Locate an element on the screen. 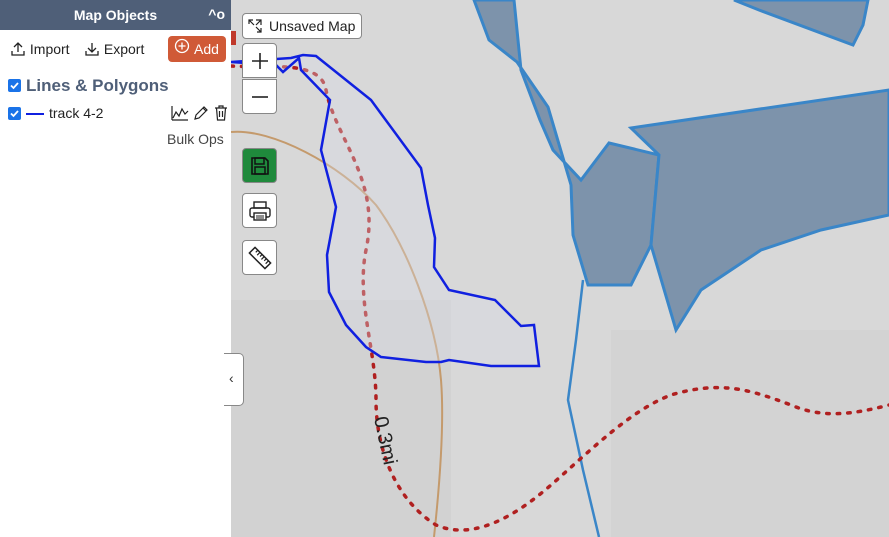  import-label: Import is located at coordinates (49, 49).